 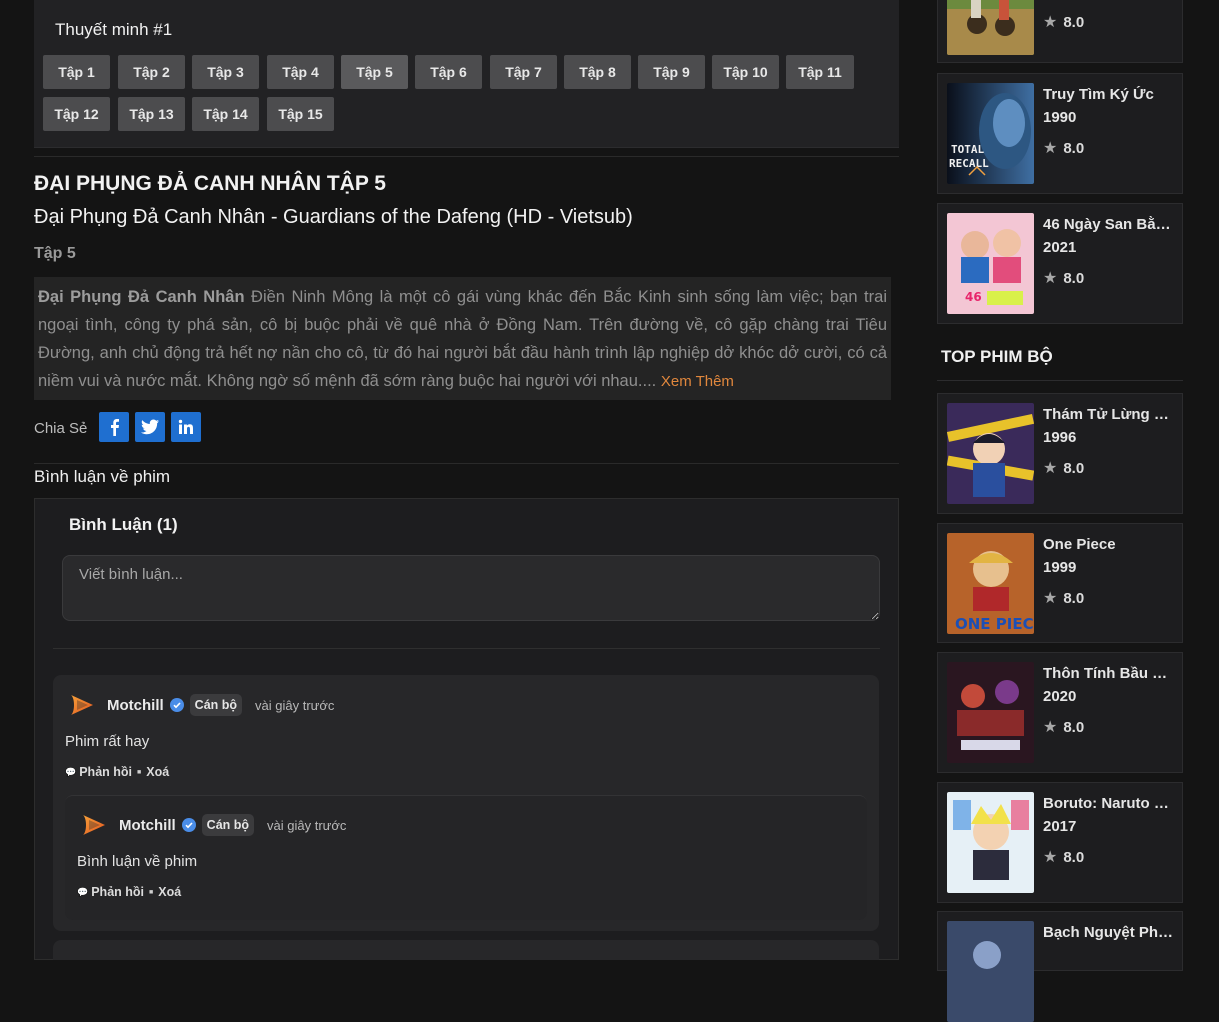 I want to click on current-episode-label: Tập 5, so click(x=55, y=253).